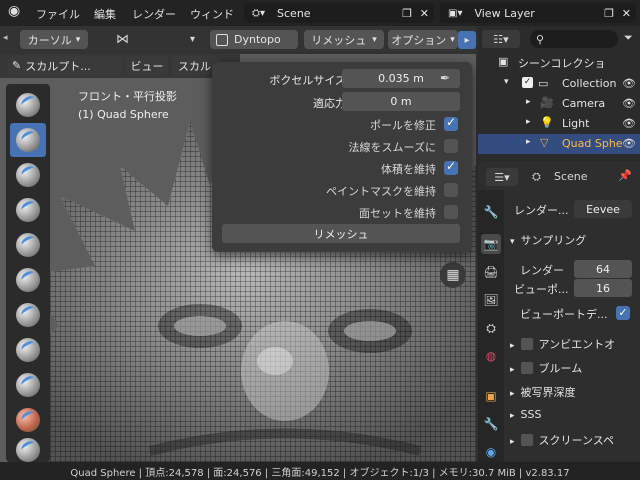  I want to click on pin-icon: 📌, so click(625, 175).